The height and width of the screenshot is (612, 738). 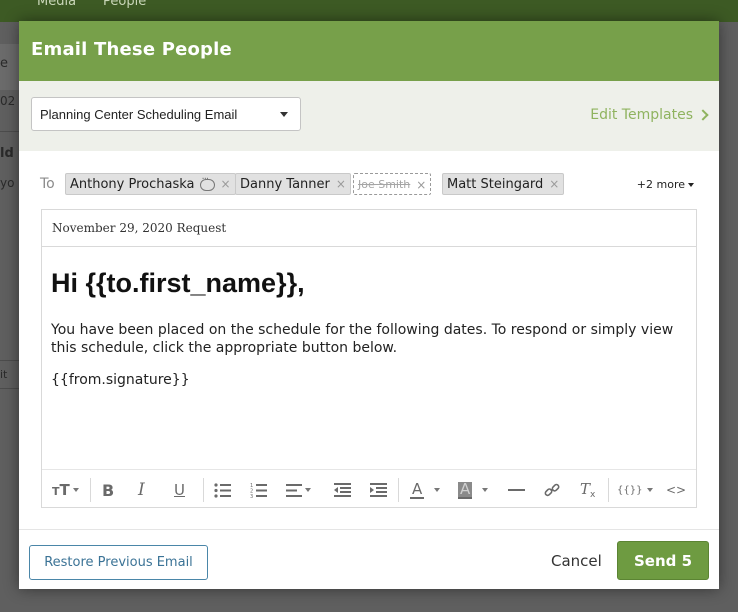 What do you see at coordinates (251, 496) in the screenshot?
I see `svg-text: 3` at bounding box center [251, 496].